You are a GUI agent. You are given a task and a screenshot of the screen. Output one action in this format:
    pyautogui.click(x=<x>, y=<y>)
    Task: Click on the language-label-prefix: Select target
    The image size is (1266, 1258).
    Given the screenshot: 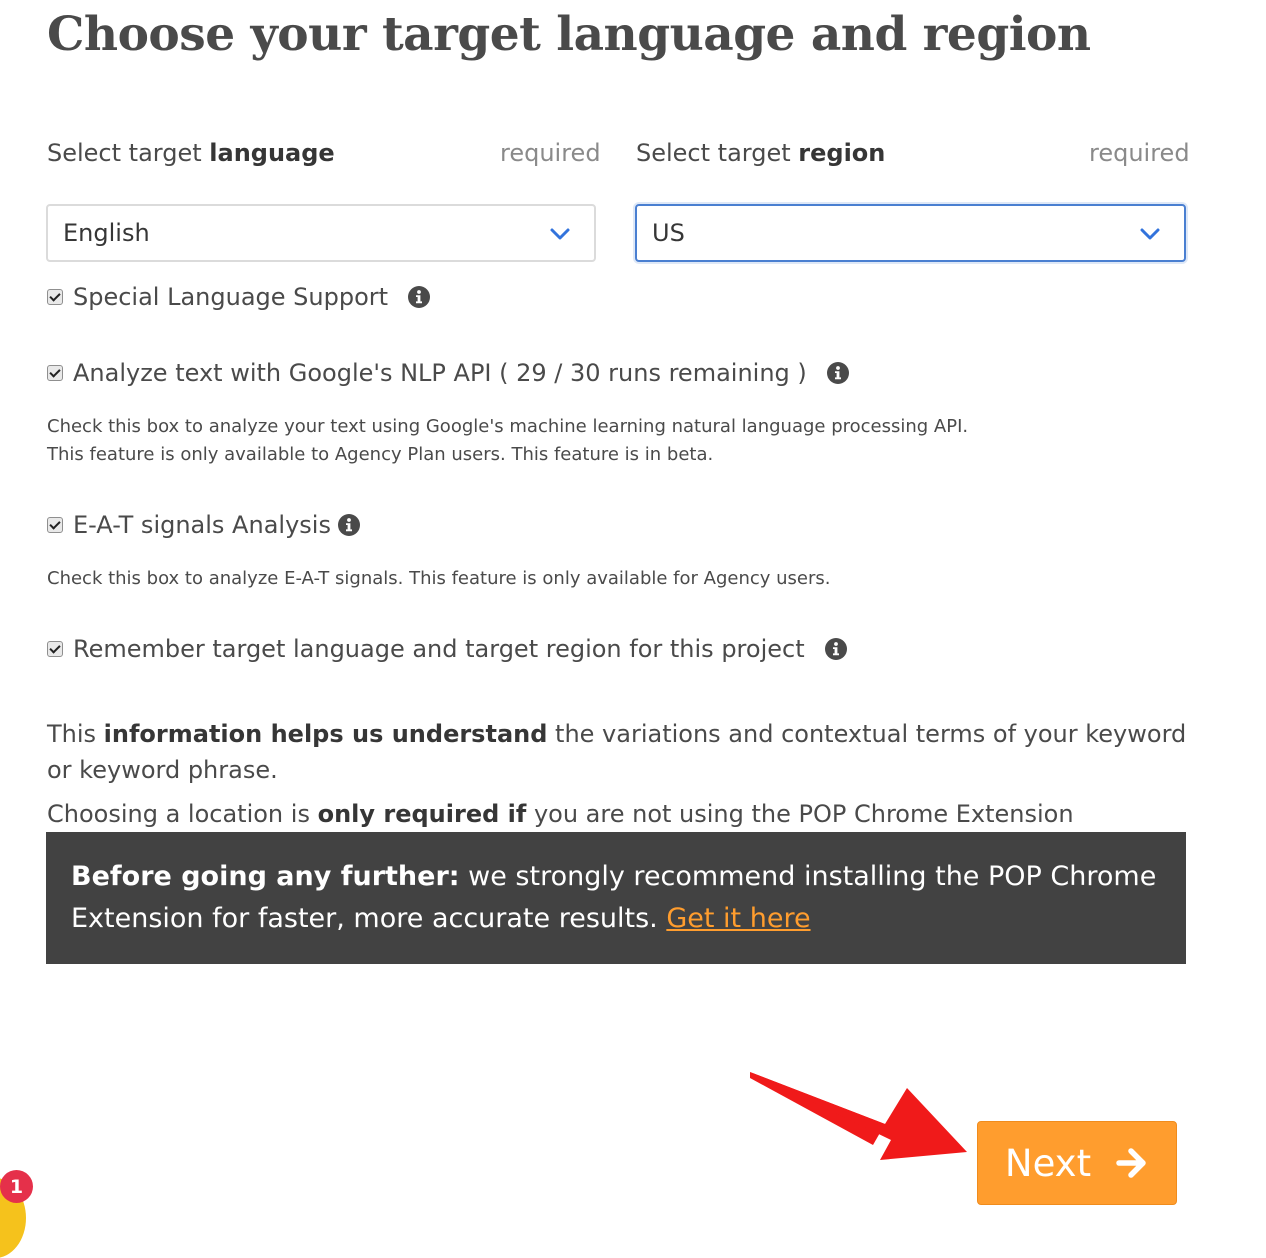 What is the action you would take?
    pyautogui.click(x=128, y=153)
    